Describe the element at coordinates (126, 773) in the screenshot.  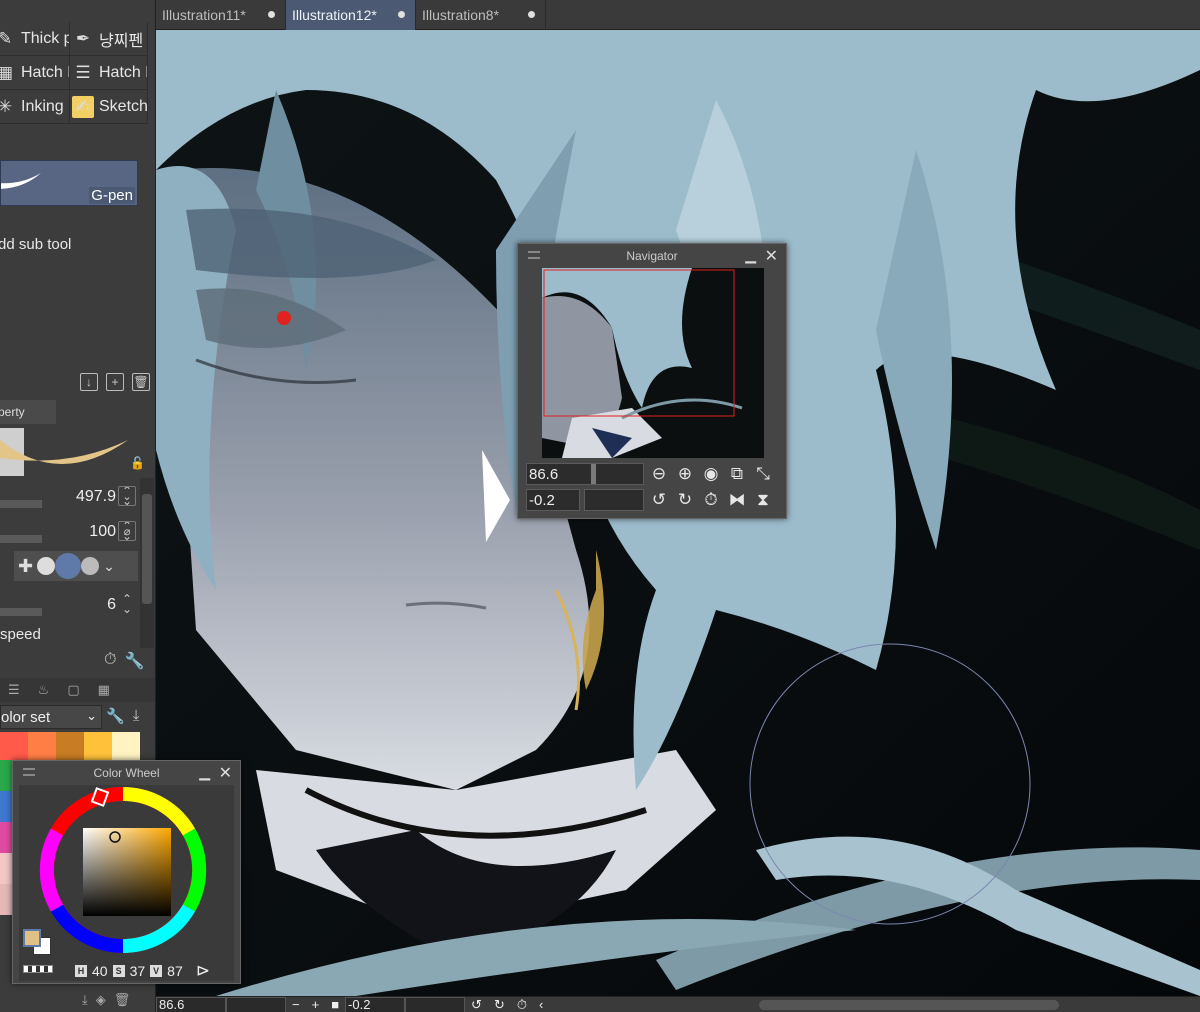
I see `color-wheel-titlebar: Color Wheel ▁ ✕` at that location.